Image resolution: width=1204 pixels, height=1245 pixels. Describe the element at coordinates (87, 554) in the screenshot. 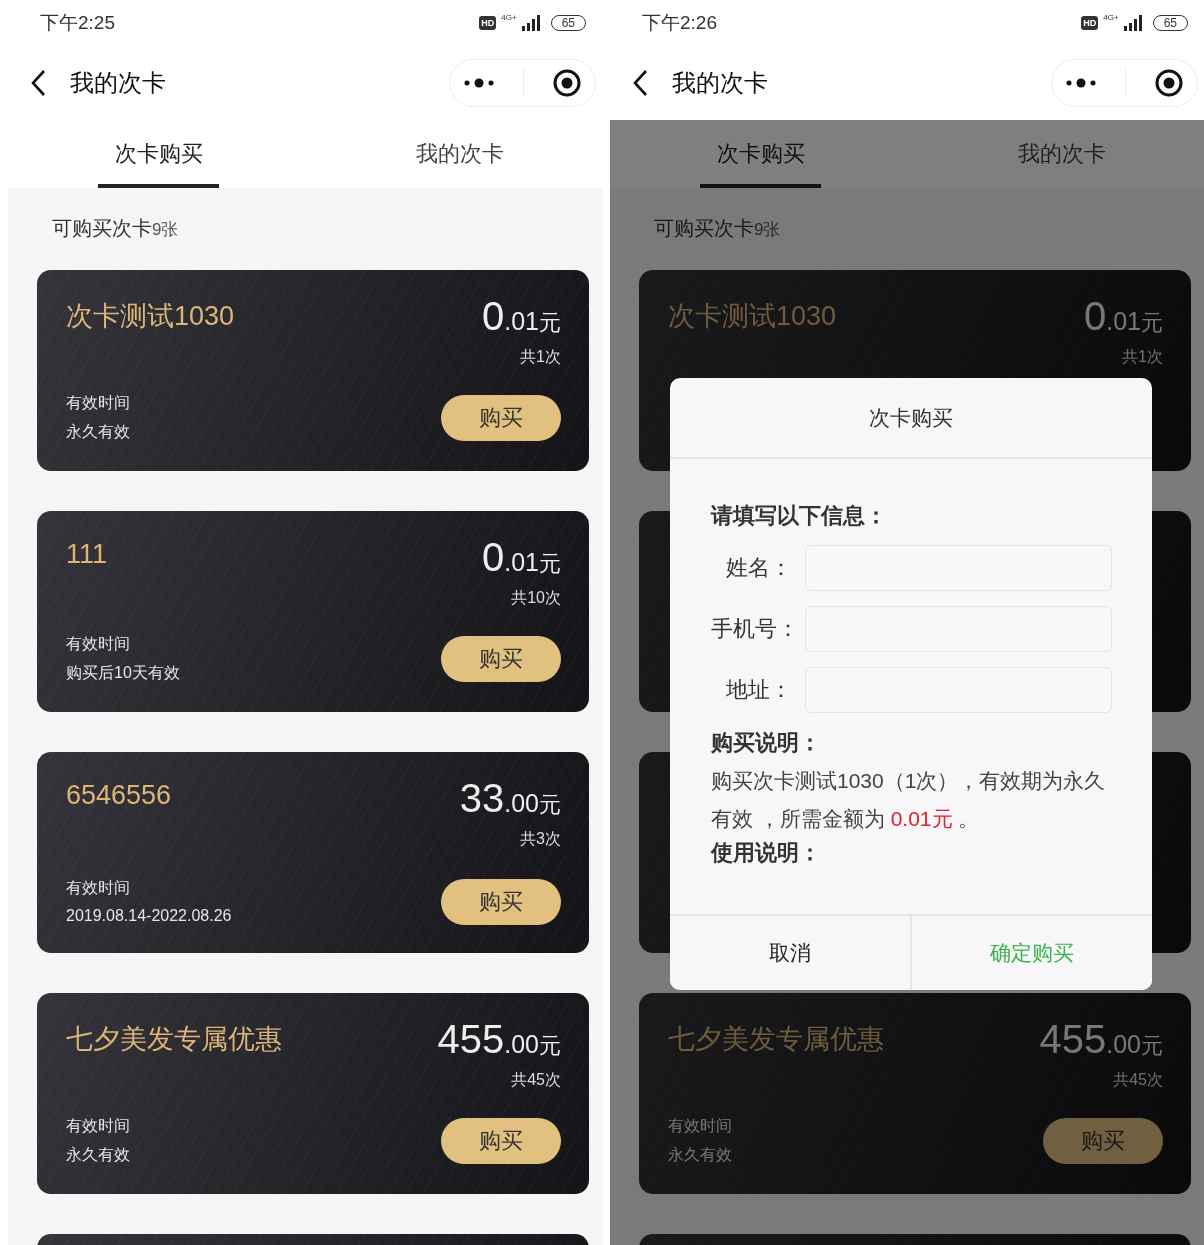

I see `card-title: 111` at that location.